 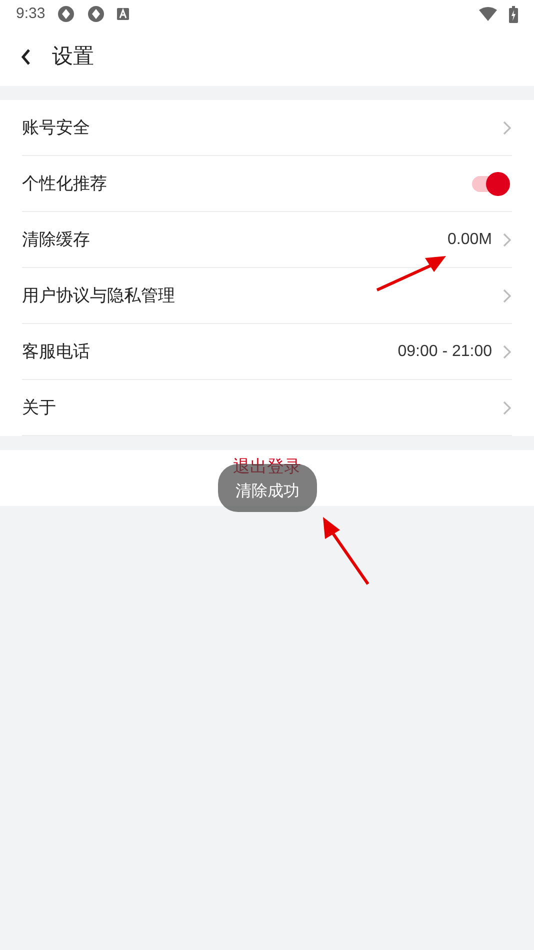 I want to click on row-label: 客服电话, so click(x=56, y=351).